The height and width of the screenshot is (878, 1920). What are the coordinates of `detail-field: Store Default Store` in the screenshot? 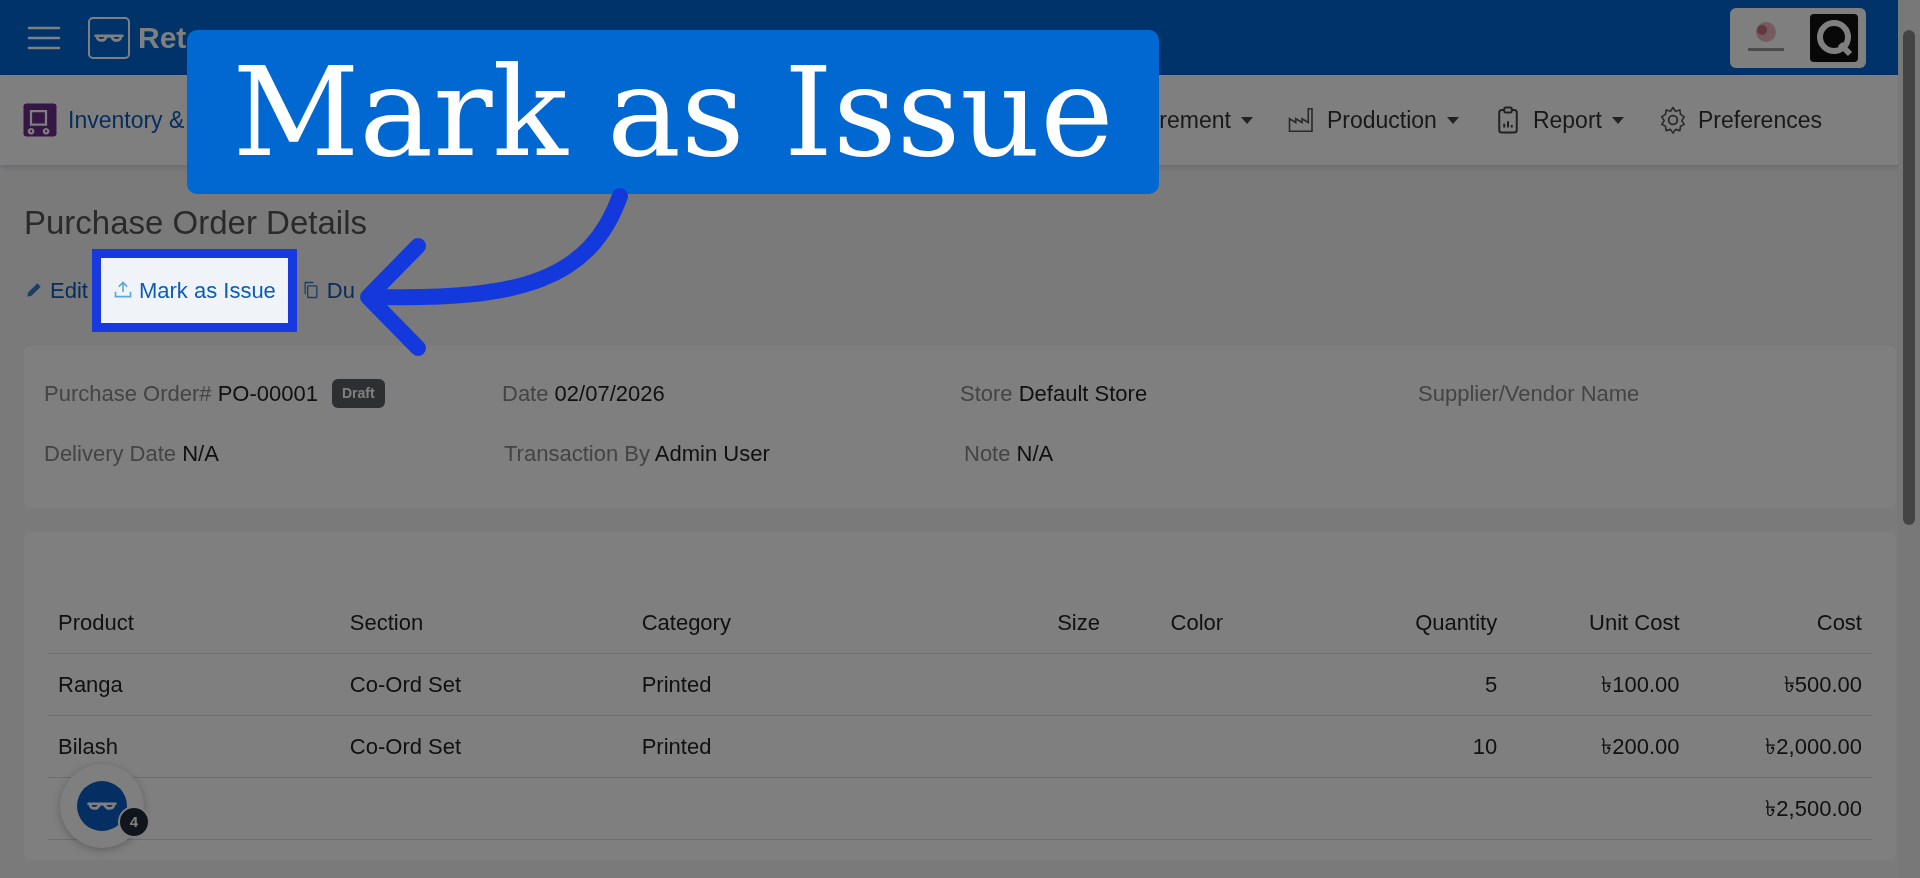 It's located at (1054, 394).